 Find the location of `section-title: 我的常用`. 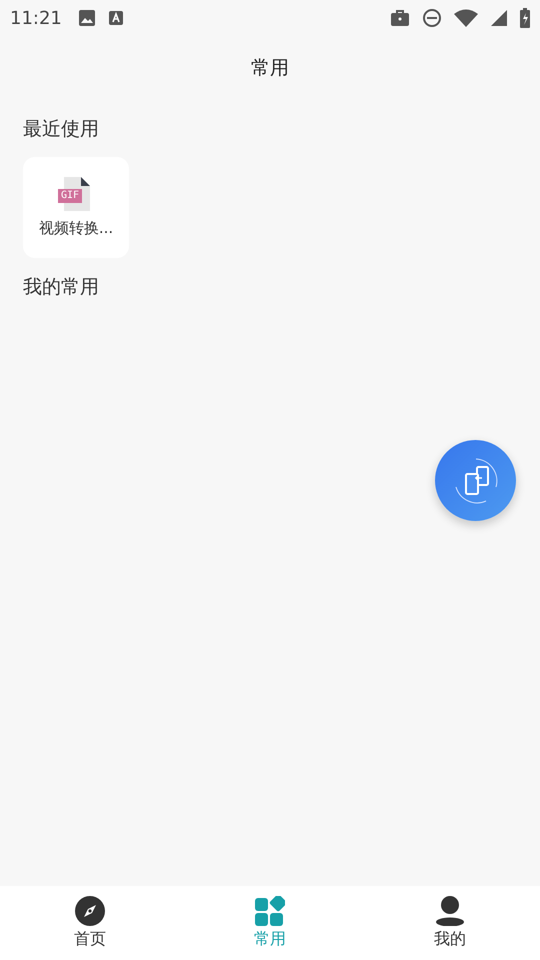

section-title: 我的常用 is located at coordinates (61, 287).